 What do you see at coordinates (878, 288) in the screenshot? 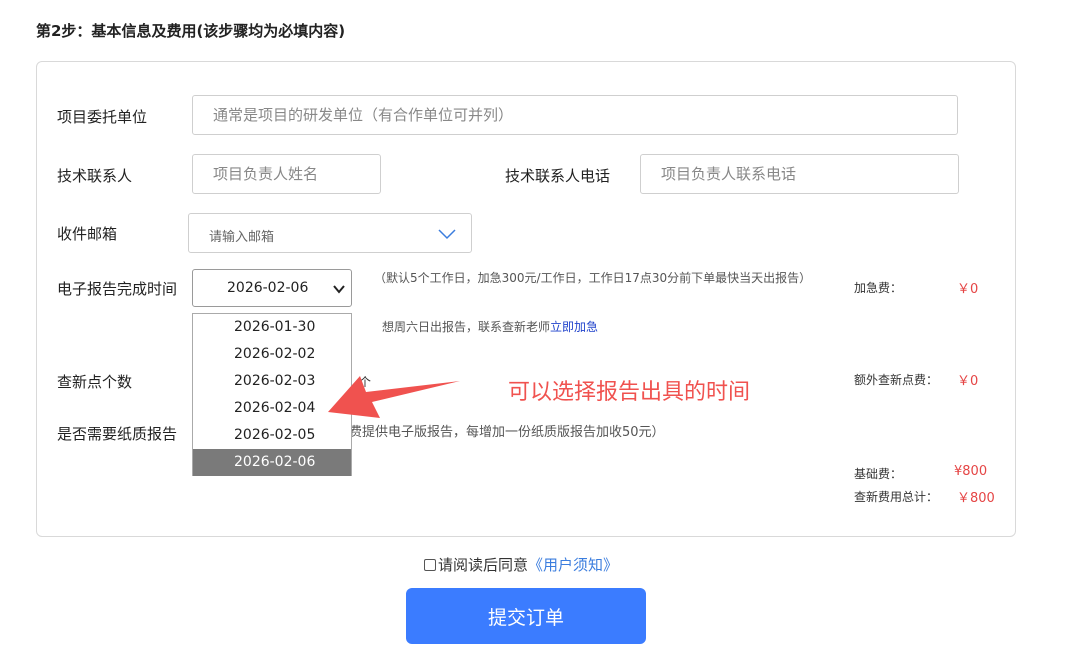
I see `urgent-fee-label: 加急费：` at bounding box center [878, 288].